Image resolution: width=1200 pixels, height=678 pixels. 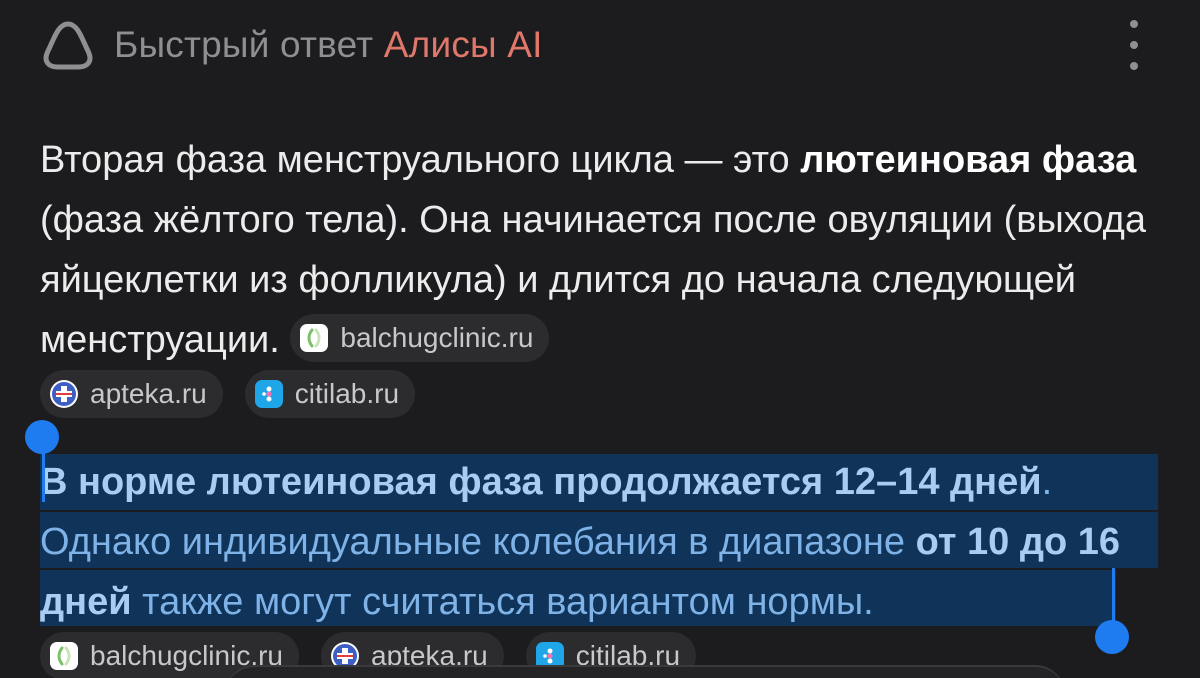 I want to click on more-options-icon, so click(x=1134, y=45).